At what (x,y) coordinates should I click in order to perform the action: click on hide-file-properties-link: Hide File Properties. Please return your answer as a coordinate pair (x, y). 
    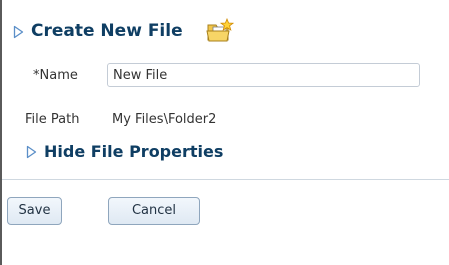
    Looking at the image, I should click on (133, 152).